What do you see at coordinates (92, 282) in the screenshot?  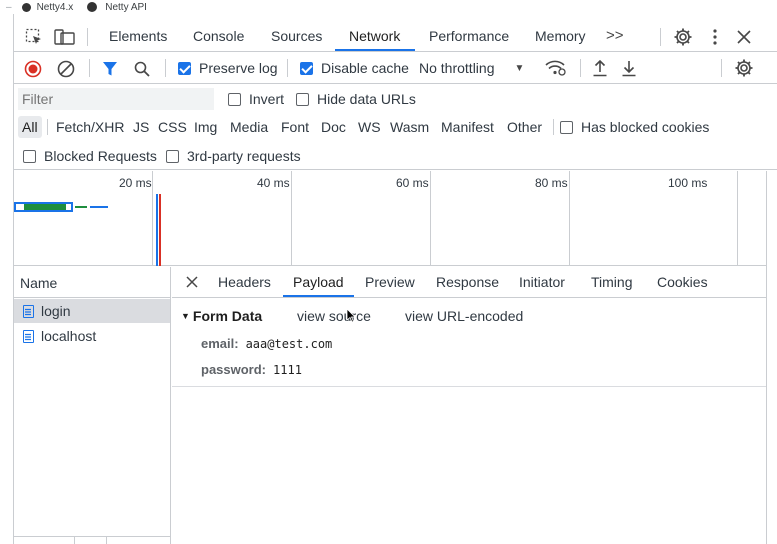 I see `name-column-header: Name` at bounding box center [92, 282].